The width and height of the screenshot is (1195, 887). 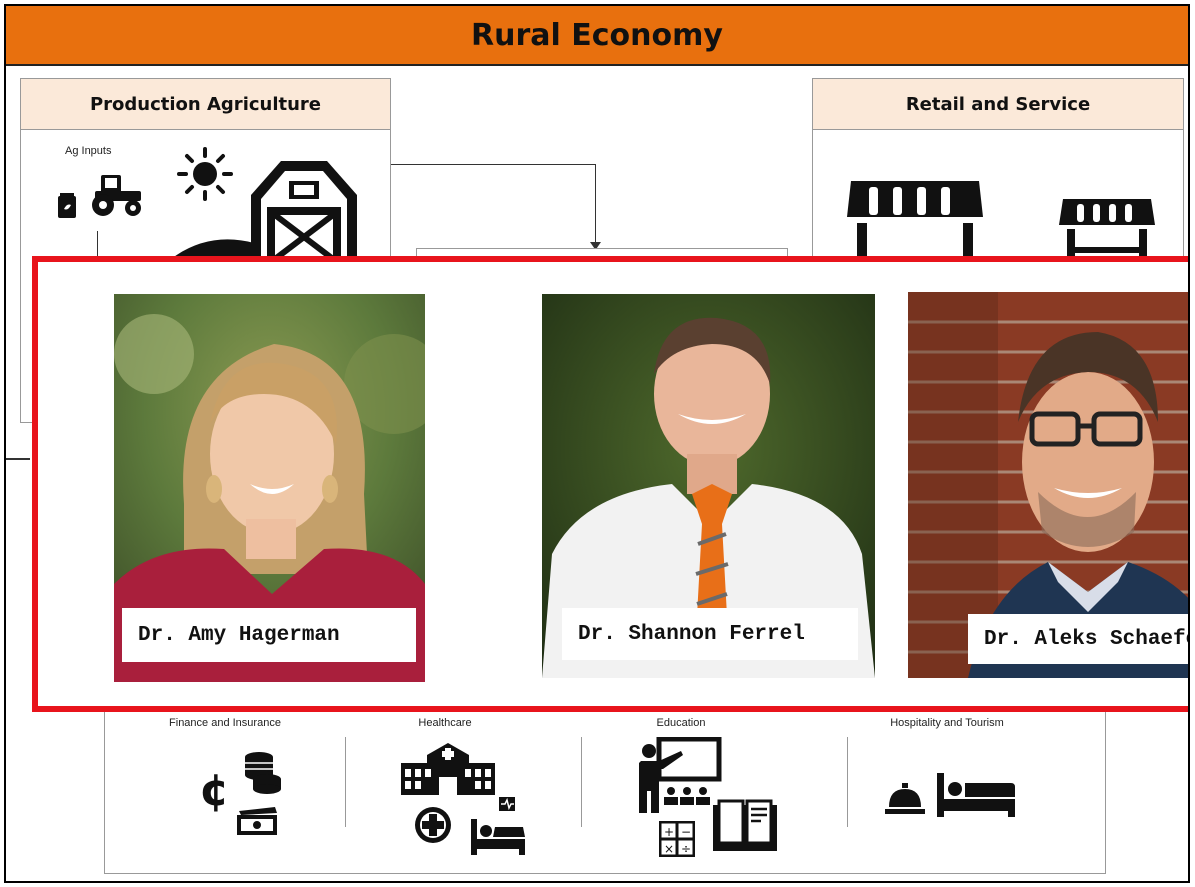 I want to click on sector-label-finance: Finance and Insurance, so click(x=225, y=723).